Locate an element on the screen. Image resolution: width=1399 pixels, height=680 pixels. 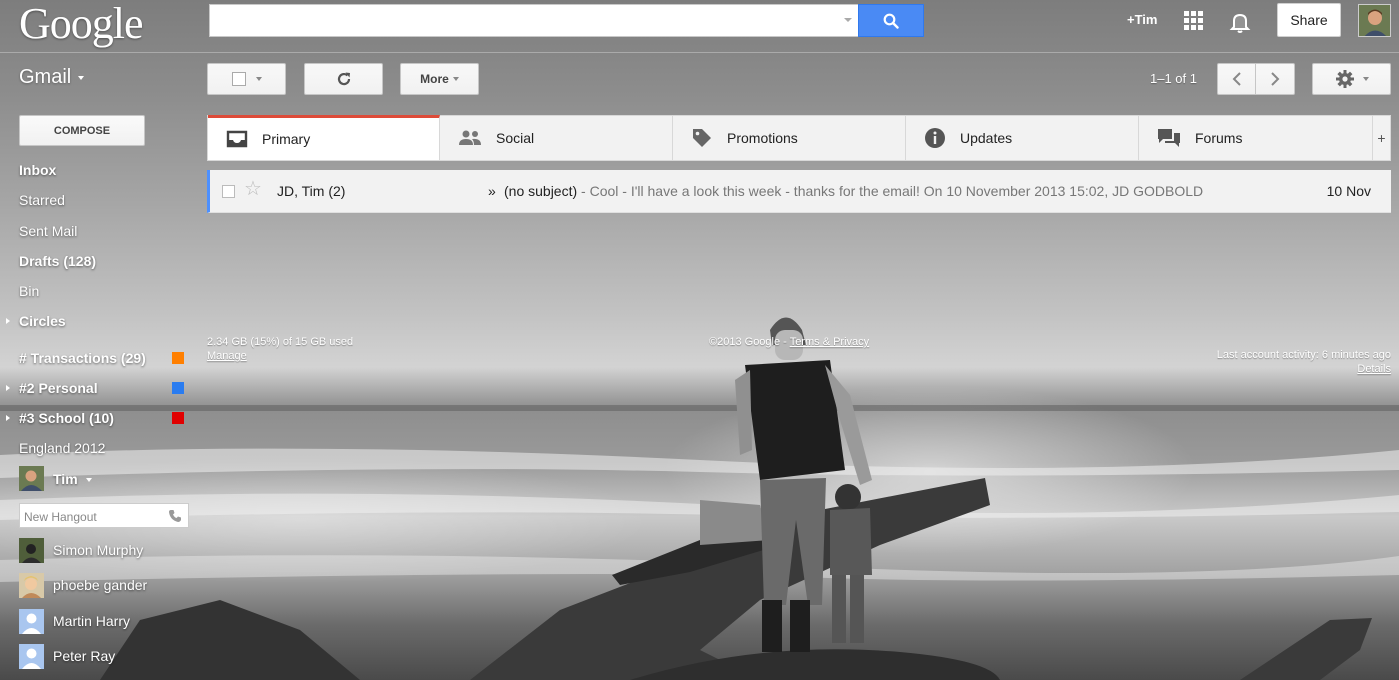
forum-icon is located at coordinates (1169, 138).